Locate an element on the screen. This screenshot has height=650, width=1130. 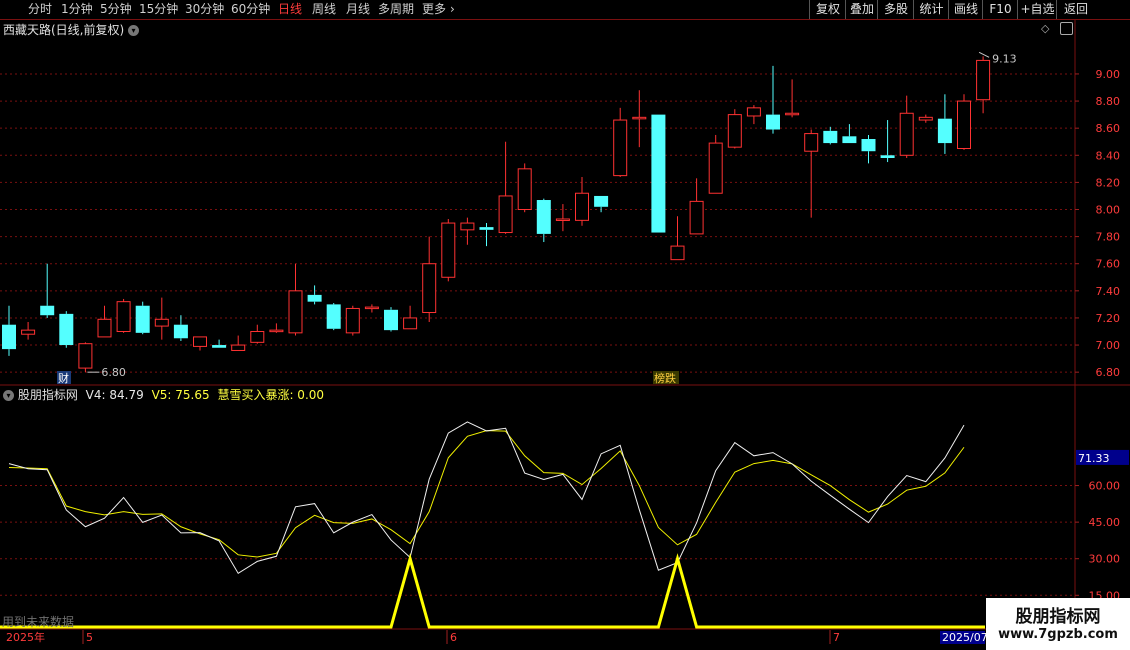
diamond-icon: ◇ is located at coordinates (1045, 28).